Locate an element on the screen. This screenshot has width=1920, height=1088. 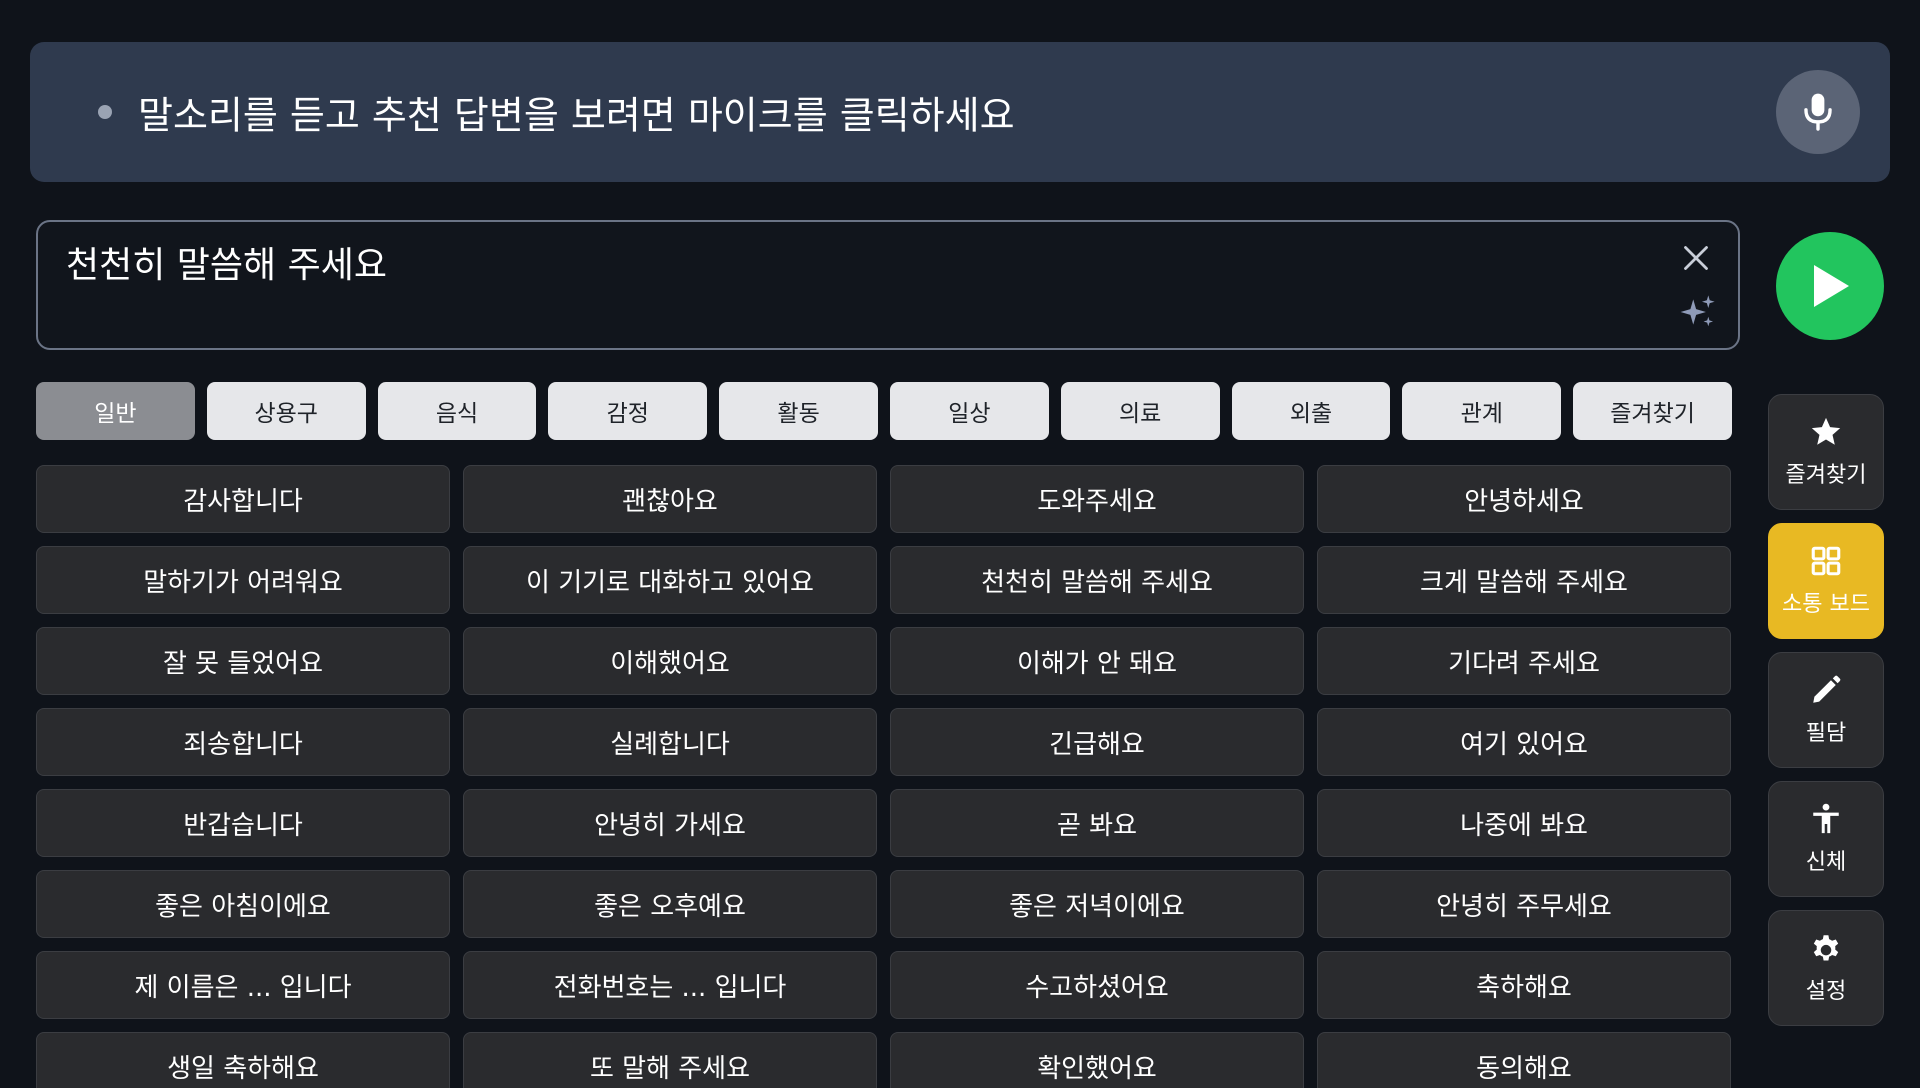
phrase-button: 기다려 주세요 is located at coordinates (1524, 661).